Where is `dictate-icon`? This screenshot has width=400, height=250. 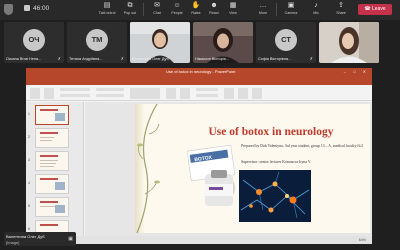
dictate-icon is located at coordinates (243, 93).